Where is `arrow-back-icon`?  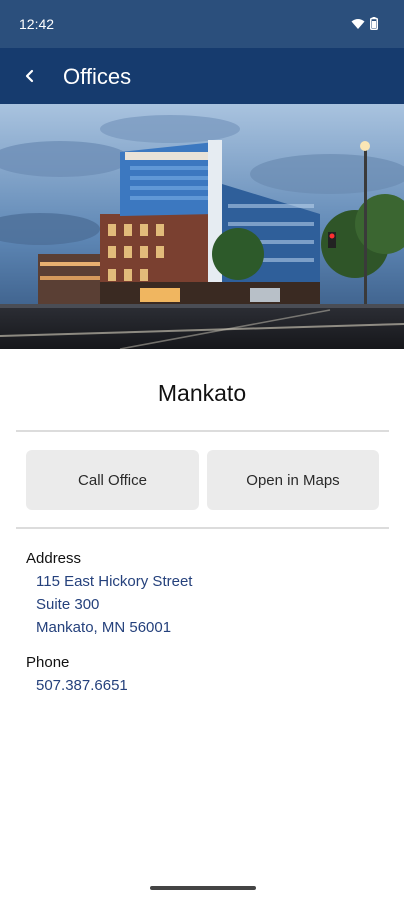 arrow-back-icon is located at coordinates (29, 76).